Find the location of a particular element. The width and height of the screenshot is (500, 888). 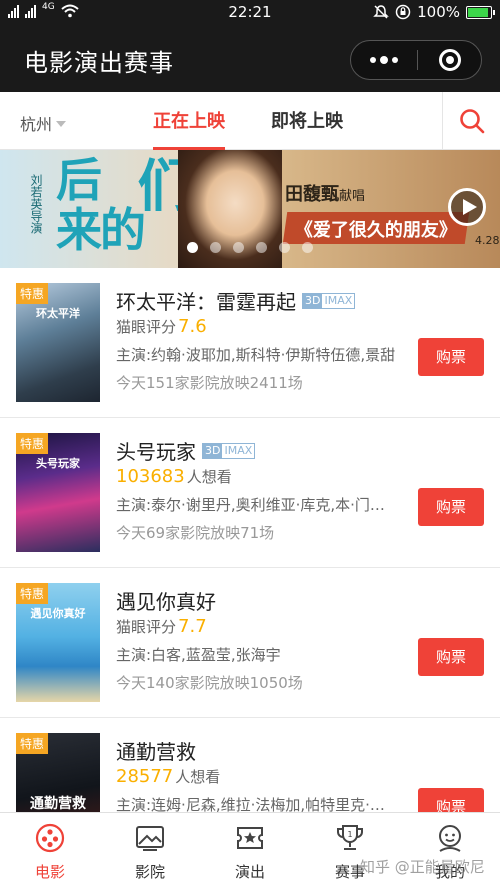

movie-title-row: 头号玩家 3D IMAX is located at coordinates (186, 450).